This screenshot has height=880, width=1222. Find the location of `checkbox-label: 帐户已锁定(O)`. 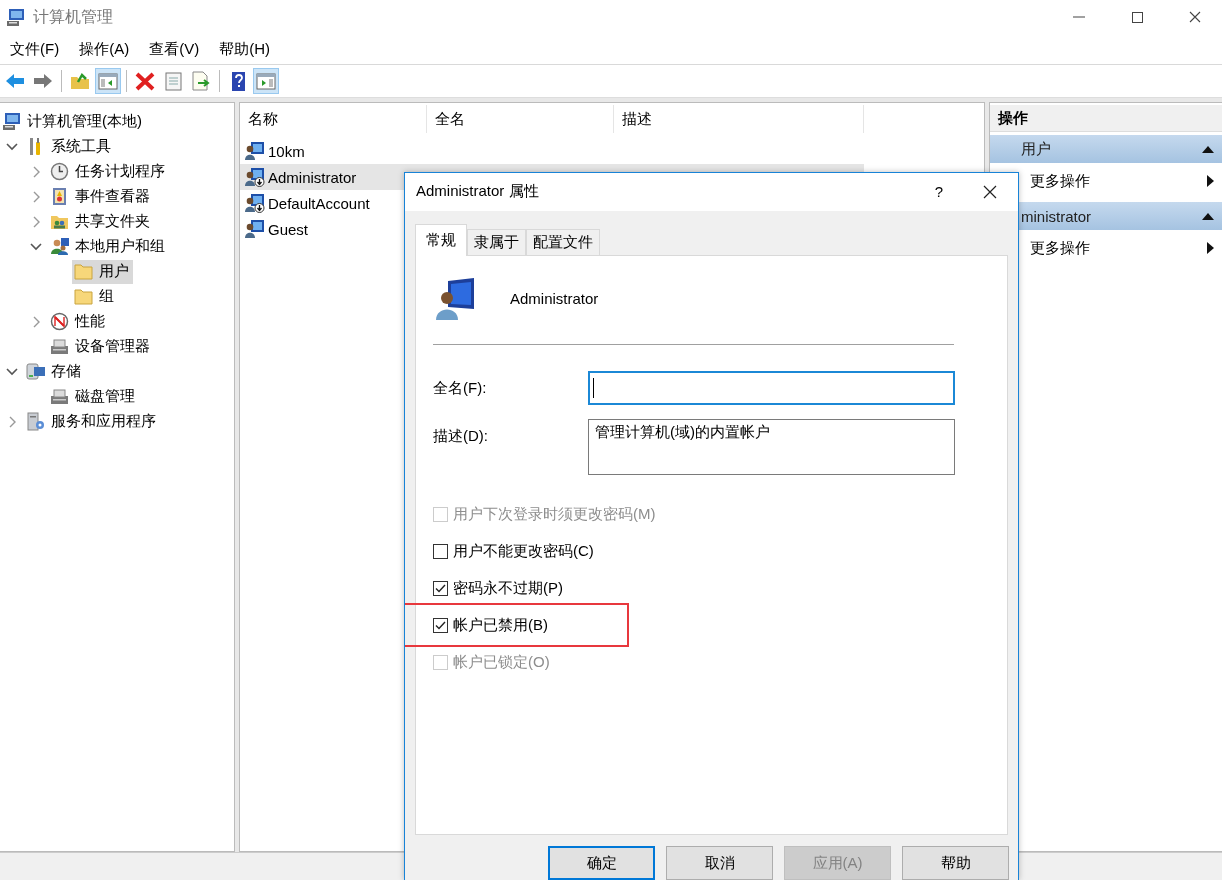

checkbox-label: 帐户已锁定(O) is located at coordinates (501, 662).